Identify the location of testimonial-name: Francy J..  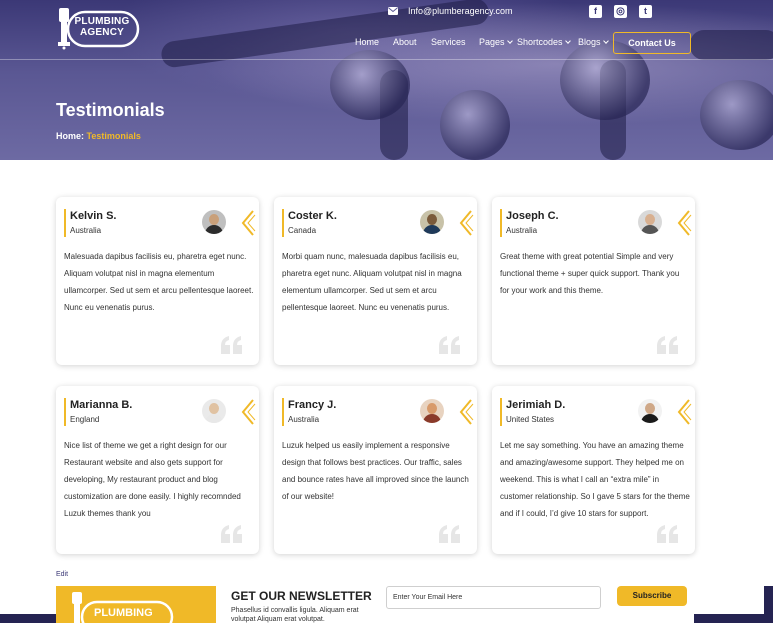
(312, 405).